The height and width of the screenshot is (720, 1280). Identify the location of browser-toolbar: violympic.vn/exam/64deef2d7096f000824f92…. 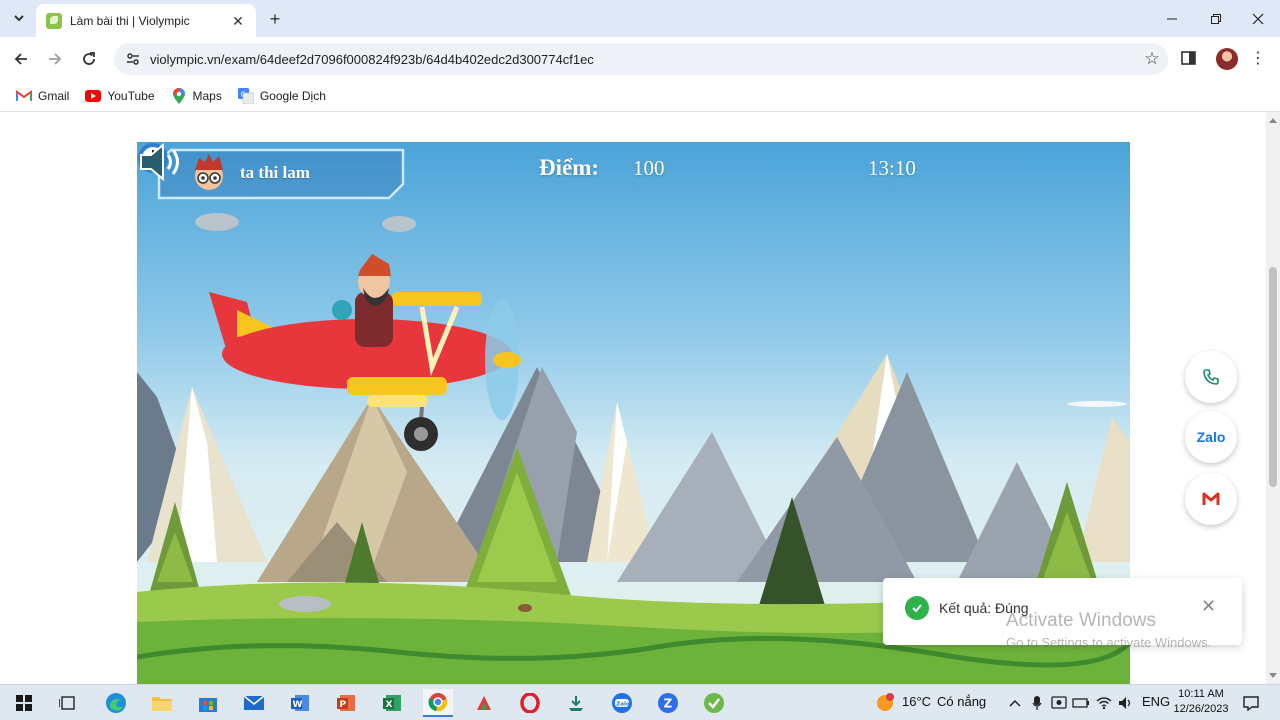
(640, 59).